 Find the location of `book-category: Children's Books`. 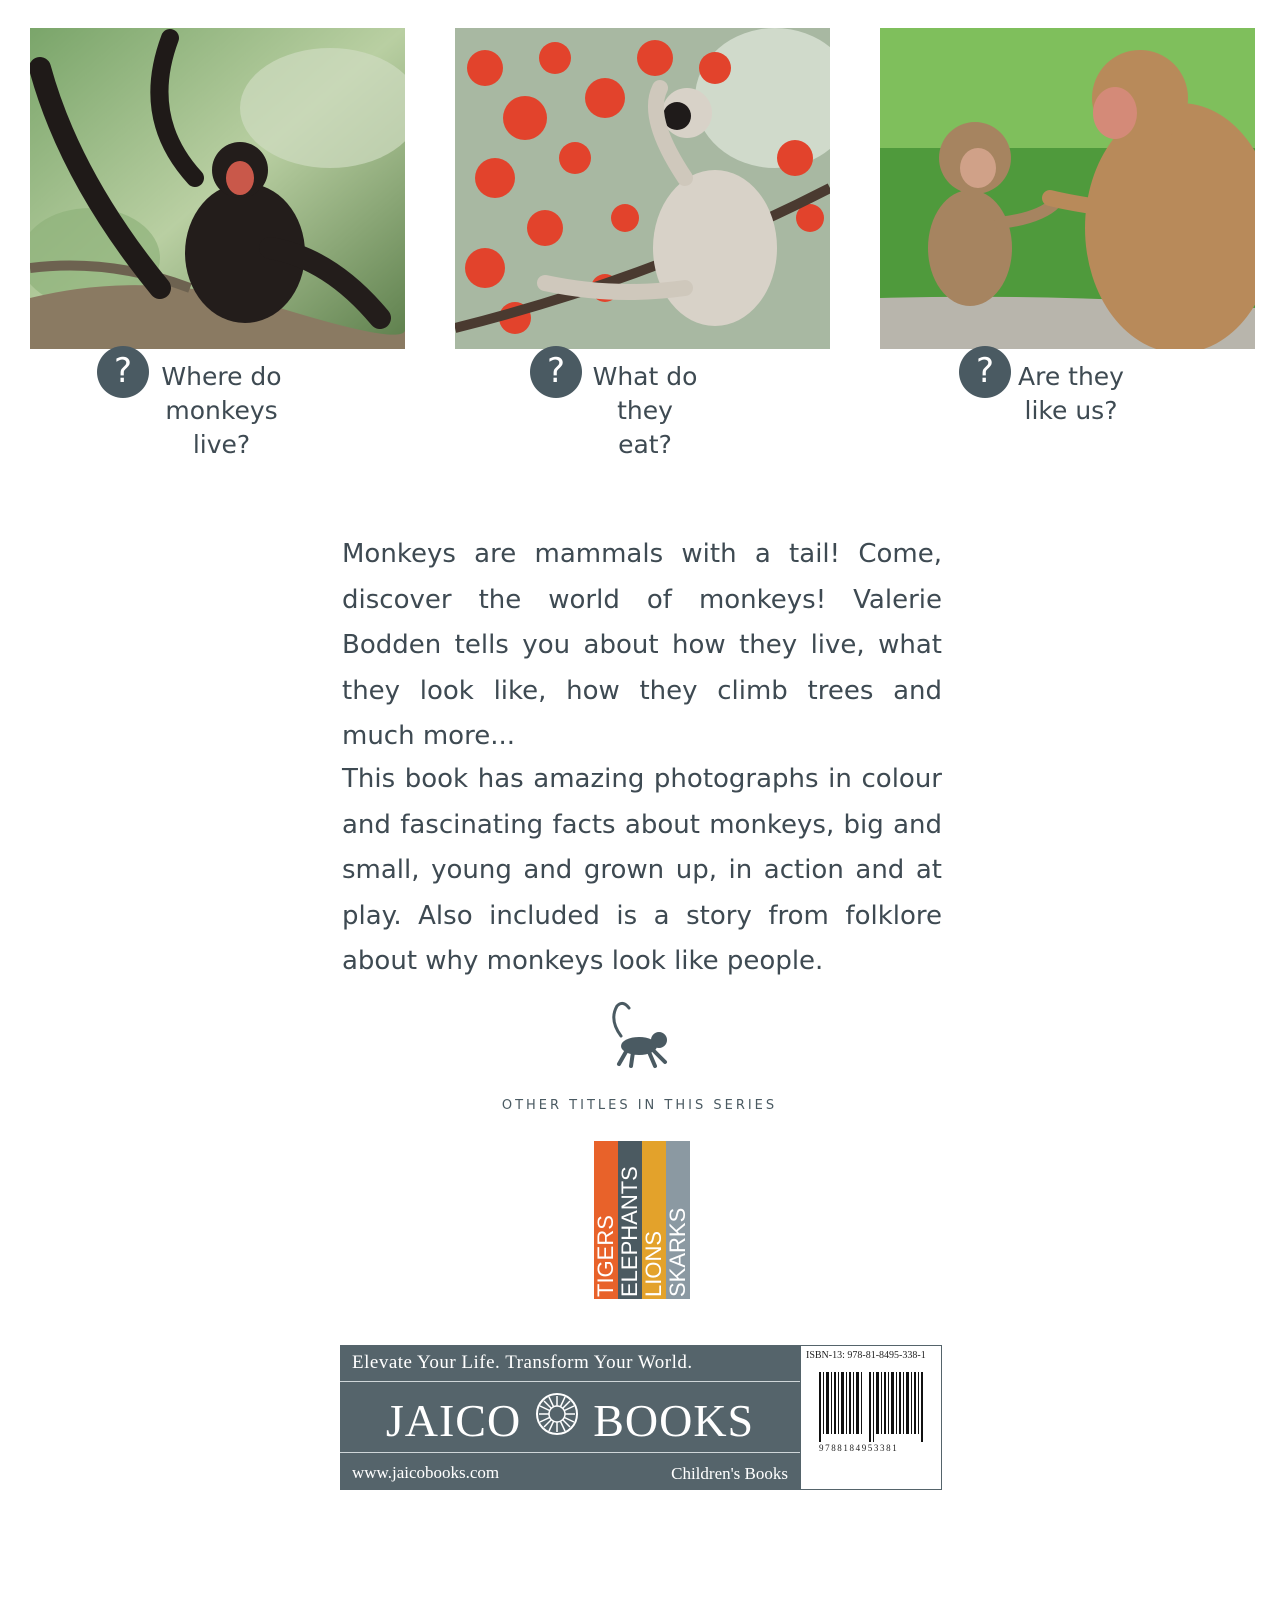

book-category: Children's Books is located at coordinates (729, 1473).